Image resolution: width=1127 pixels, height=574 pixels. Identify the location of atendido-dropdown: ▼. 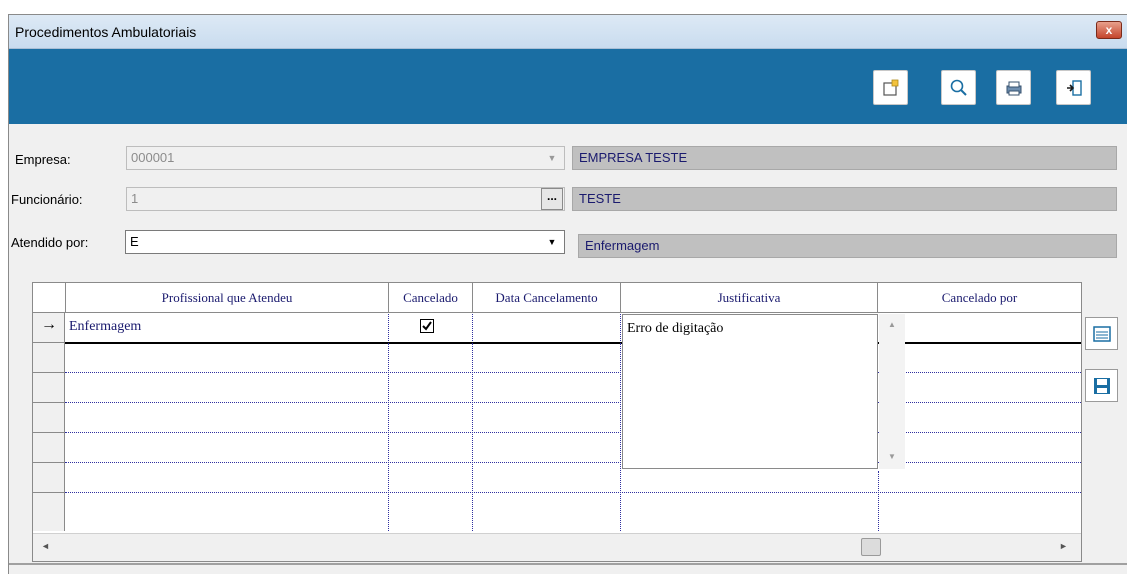
(552, 242).